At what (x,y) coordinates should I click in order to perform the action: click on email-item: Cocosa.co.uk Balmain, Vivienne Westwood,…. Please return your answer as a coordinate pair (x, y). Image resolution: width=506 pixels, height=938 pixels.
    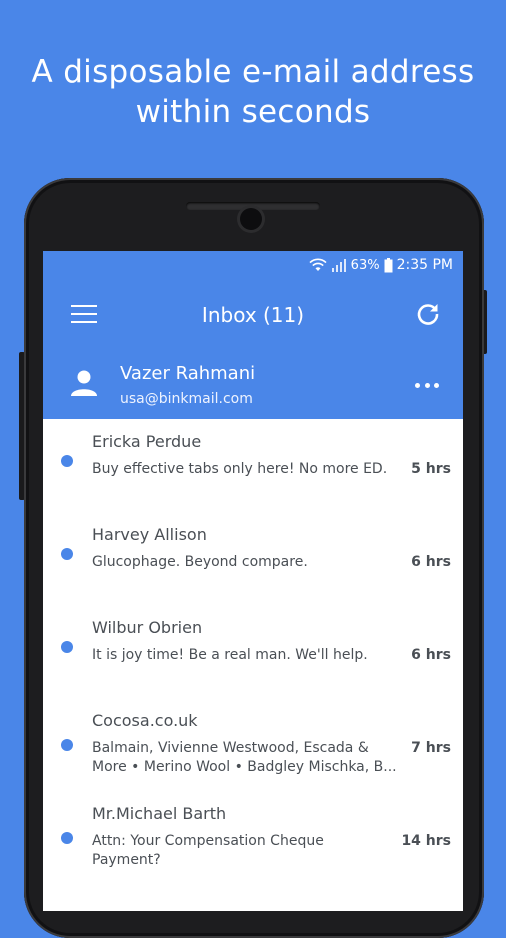
    Looking at the image, I should click on (253, 744).